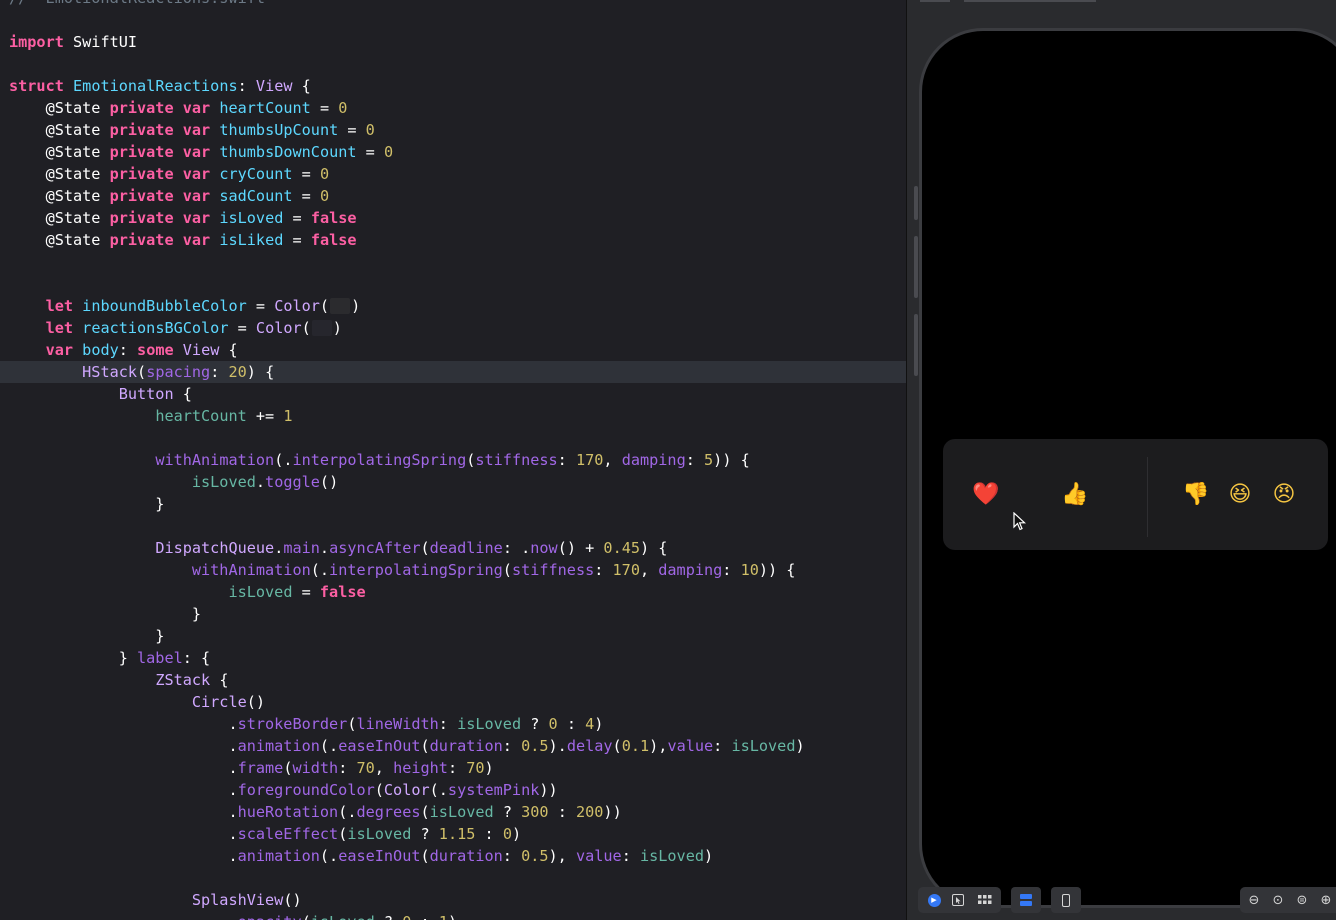 The width and height of the screenshot is (1336, 920). Describe the element at coordinates (453, 372) in the screenshot. I see `code-line: HStack(spacing: 20) {` at that location.